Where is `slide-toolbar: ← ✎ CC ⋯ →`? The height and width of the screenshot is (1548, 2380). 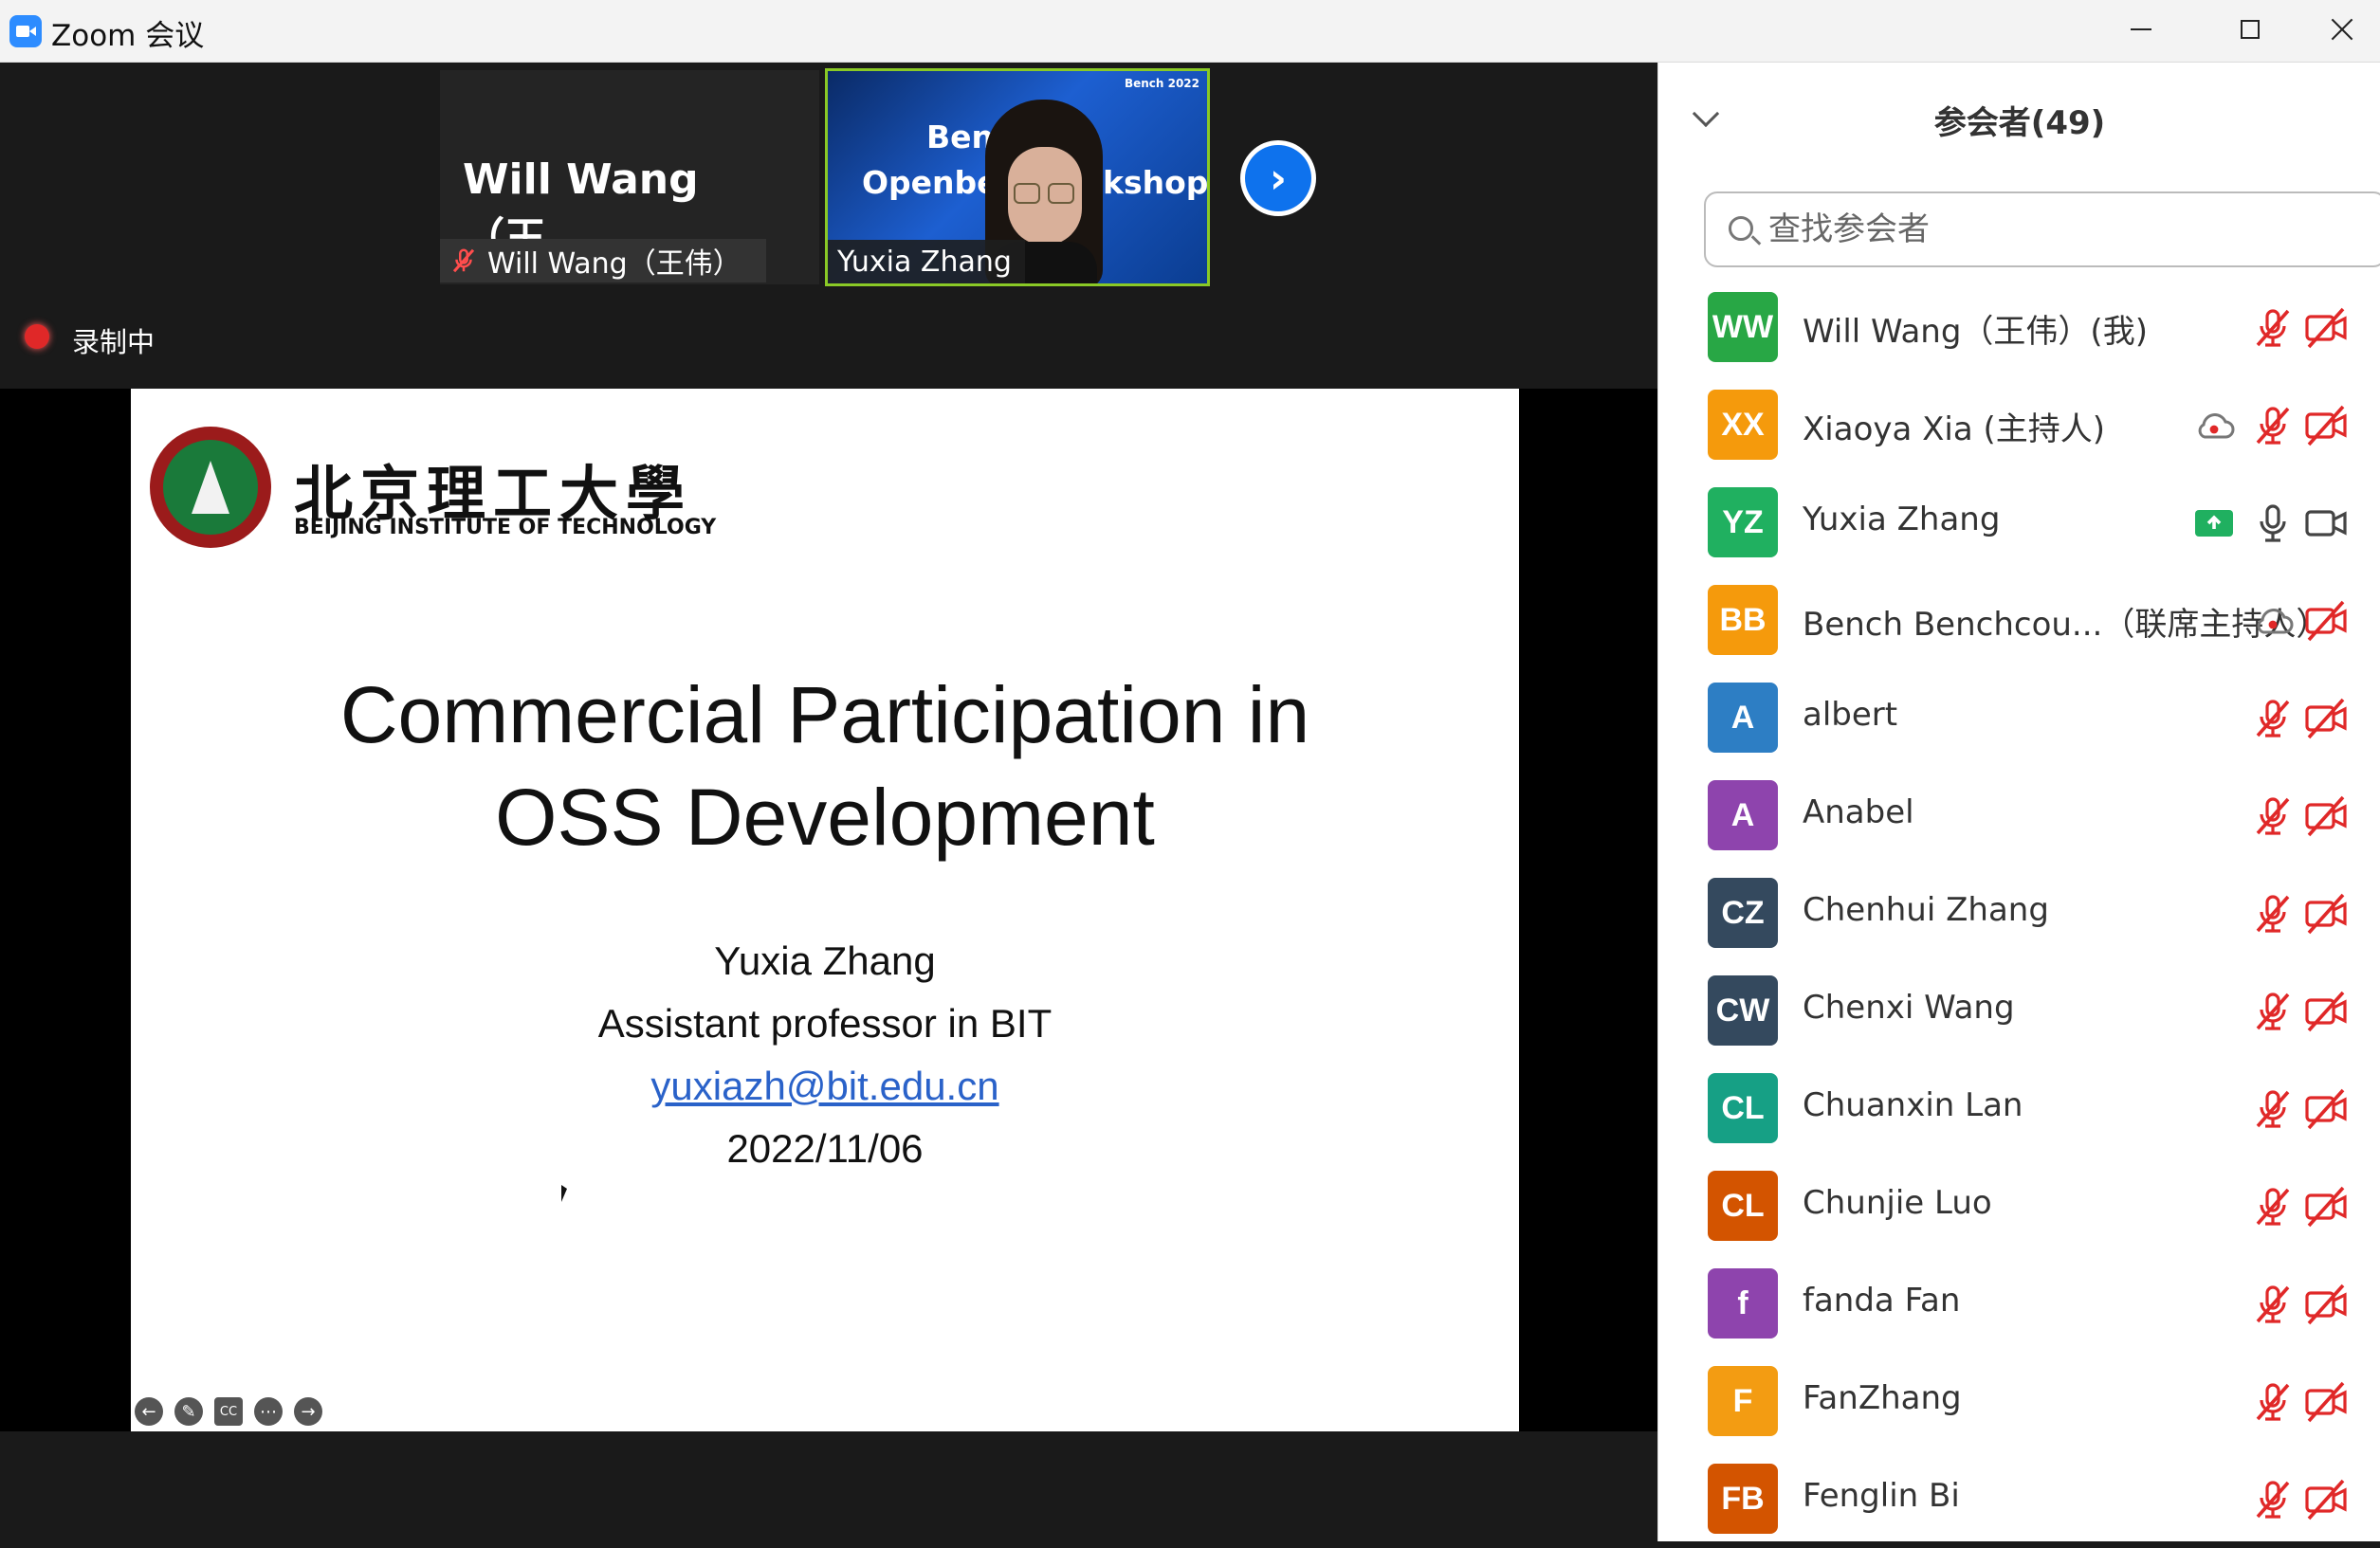 slide-toolbar: ← ✎ CC ⋯ → is located at coordinates (228, 1411).